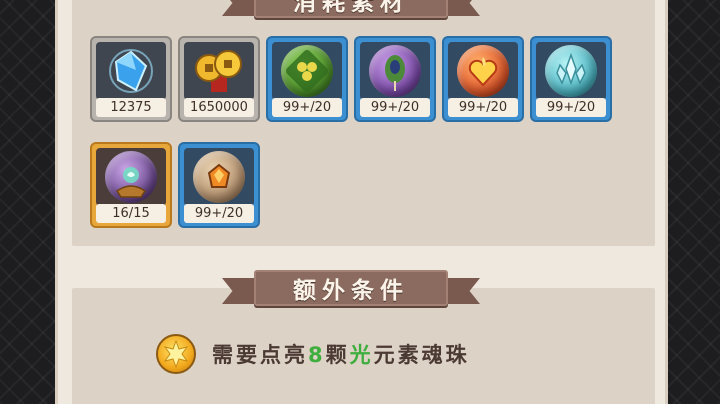 This screenshot has width=720, height=404. Describe the element at coordinates (483, 71) in the screenshot. I see `fire-heart-orb-icon` at that location.